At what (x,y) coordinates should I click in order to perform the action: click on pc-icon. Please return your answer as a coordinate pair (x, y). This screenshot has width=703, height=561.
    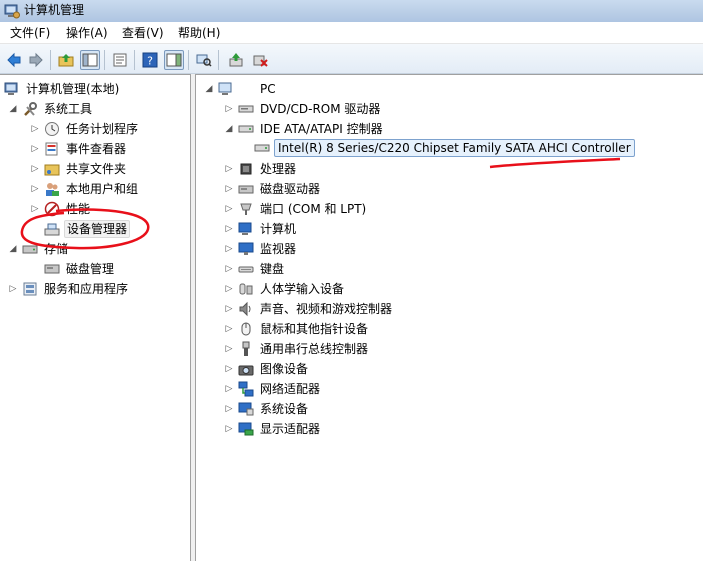
    Looking at the image, I should click on (225, 88).